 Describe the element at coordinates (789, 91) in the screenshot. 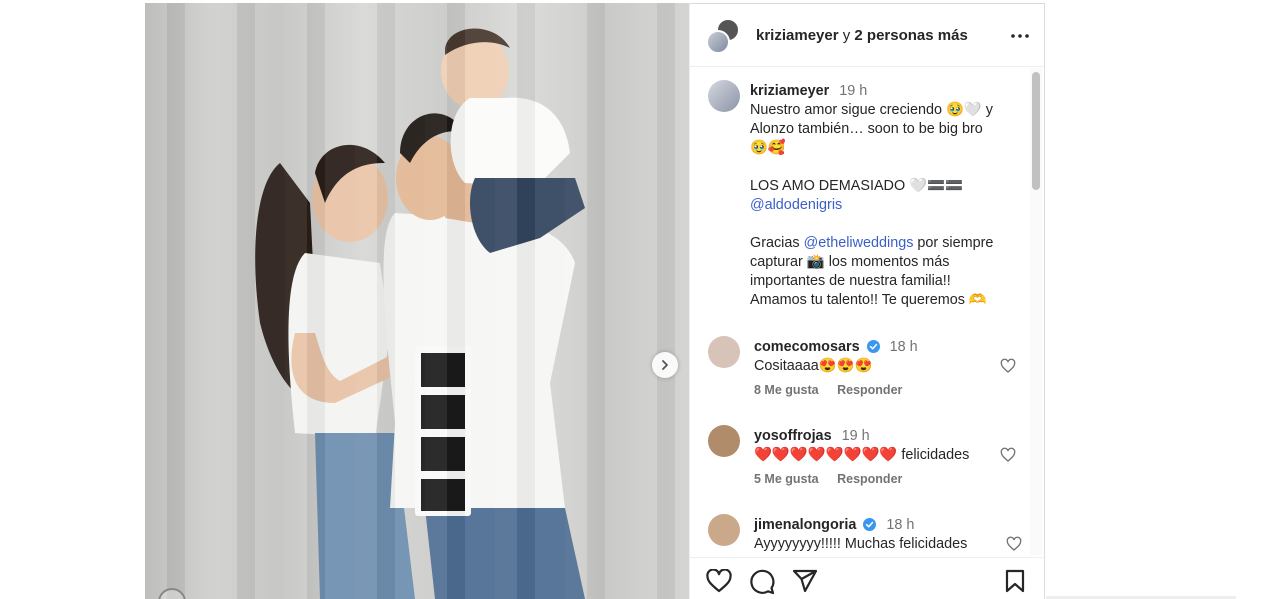

I see `caption-username: kriziameyer` at that location.